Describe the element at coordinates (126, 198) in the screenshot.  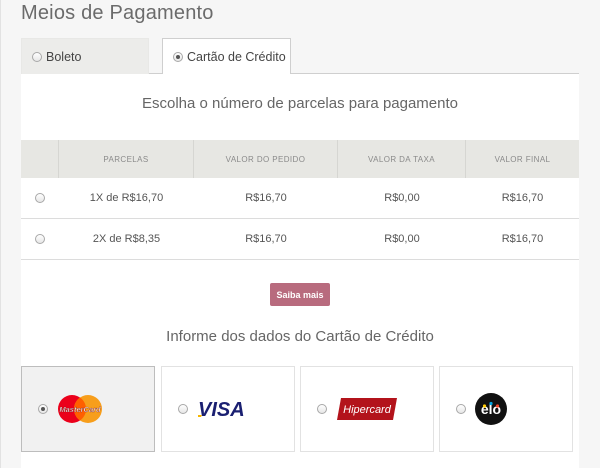
I see `parcelas-cell: 1X de R$16,70` at that location.